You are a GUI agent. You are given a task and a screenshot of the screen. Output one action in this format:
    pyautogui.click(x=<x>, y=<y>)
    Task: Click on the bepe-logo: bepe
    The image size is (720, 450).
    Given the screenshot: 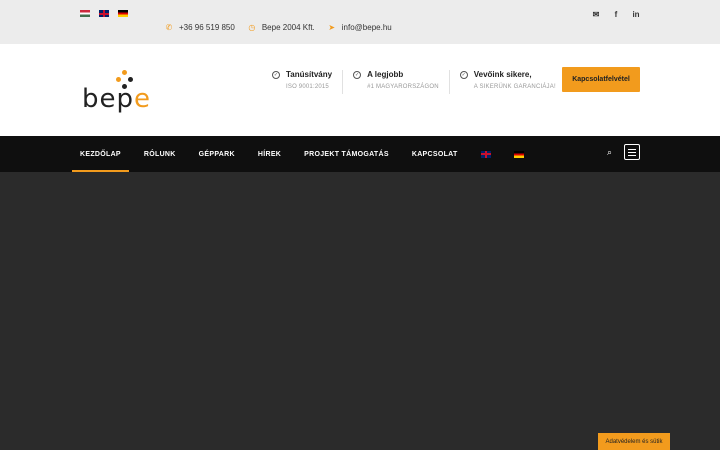 What is the action you would take?
    pyautogui.click(x=118, y=91)
    